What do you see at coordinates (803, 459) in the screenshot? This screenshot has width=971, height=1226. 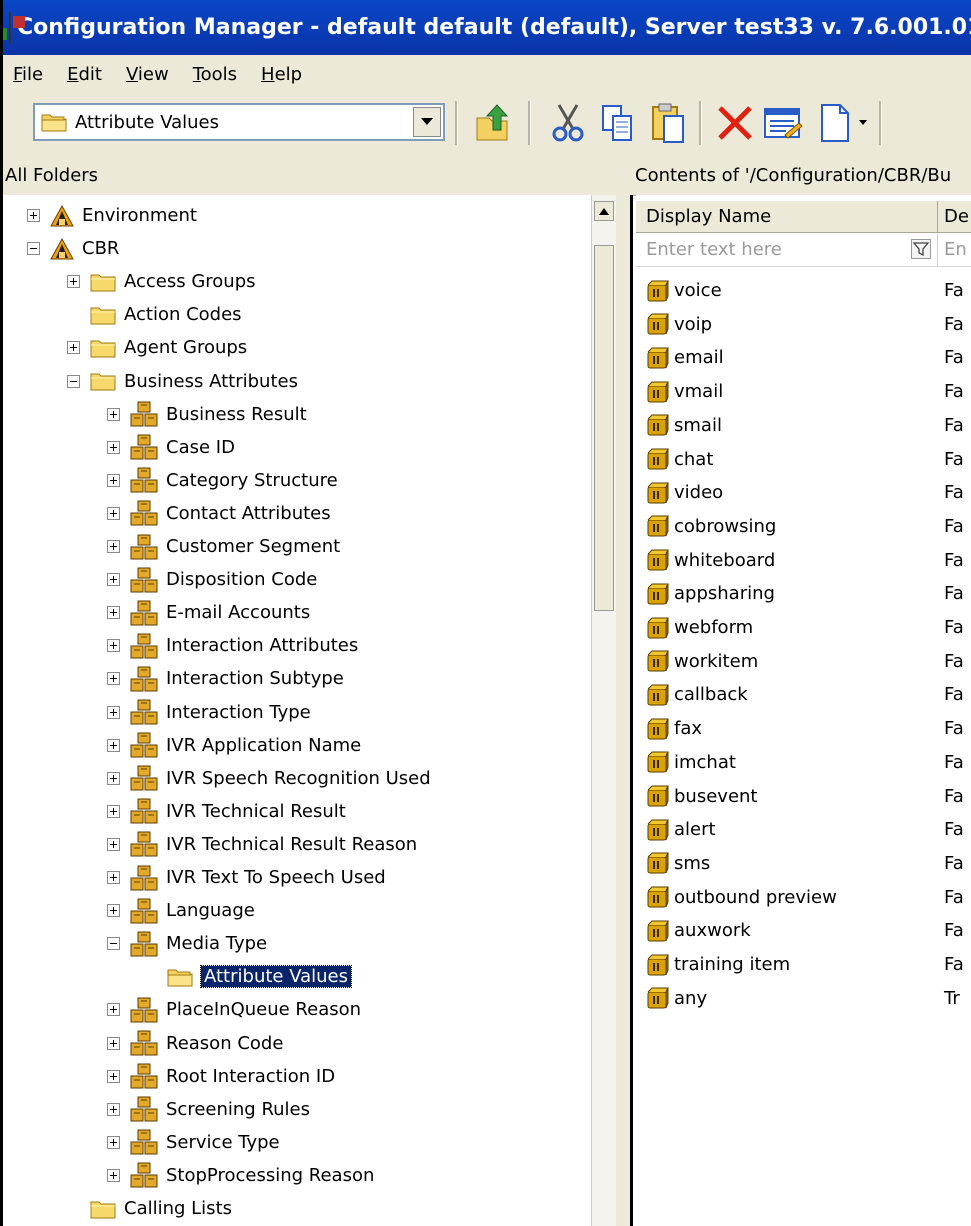 I see `list-row: chat Fa` at bounding box center [803, 459].